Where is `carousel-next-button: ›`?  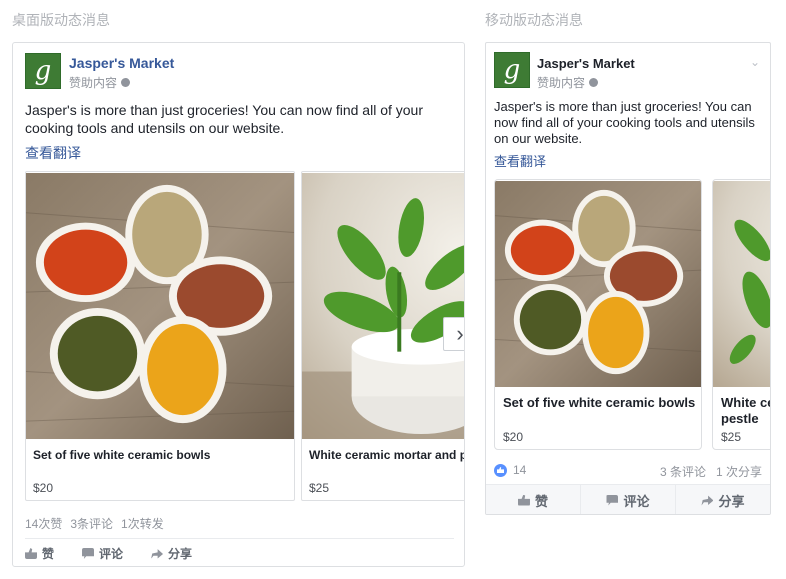
carousel-next-button: › is located at coordinates (453, 334).